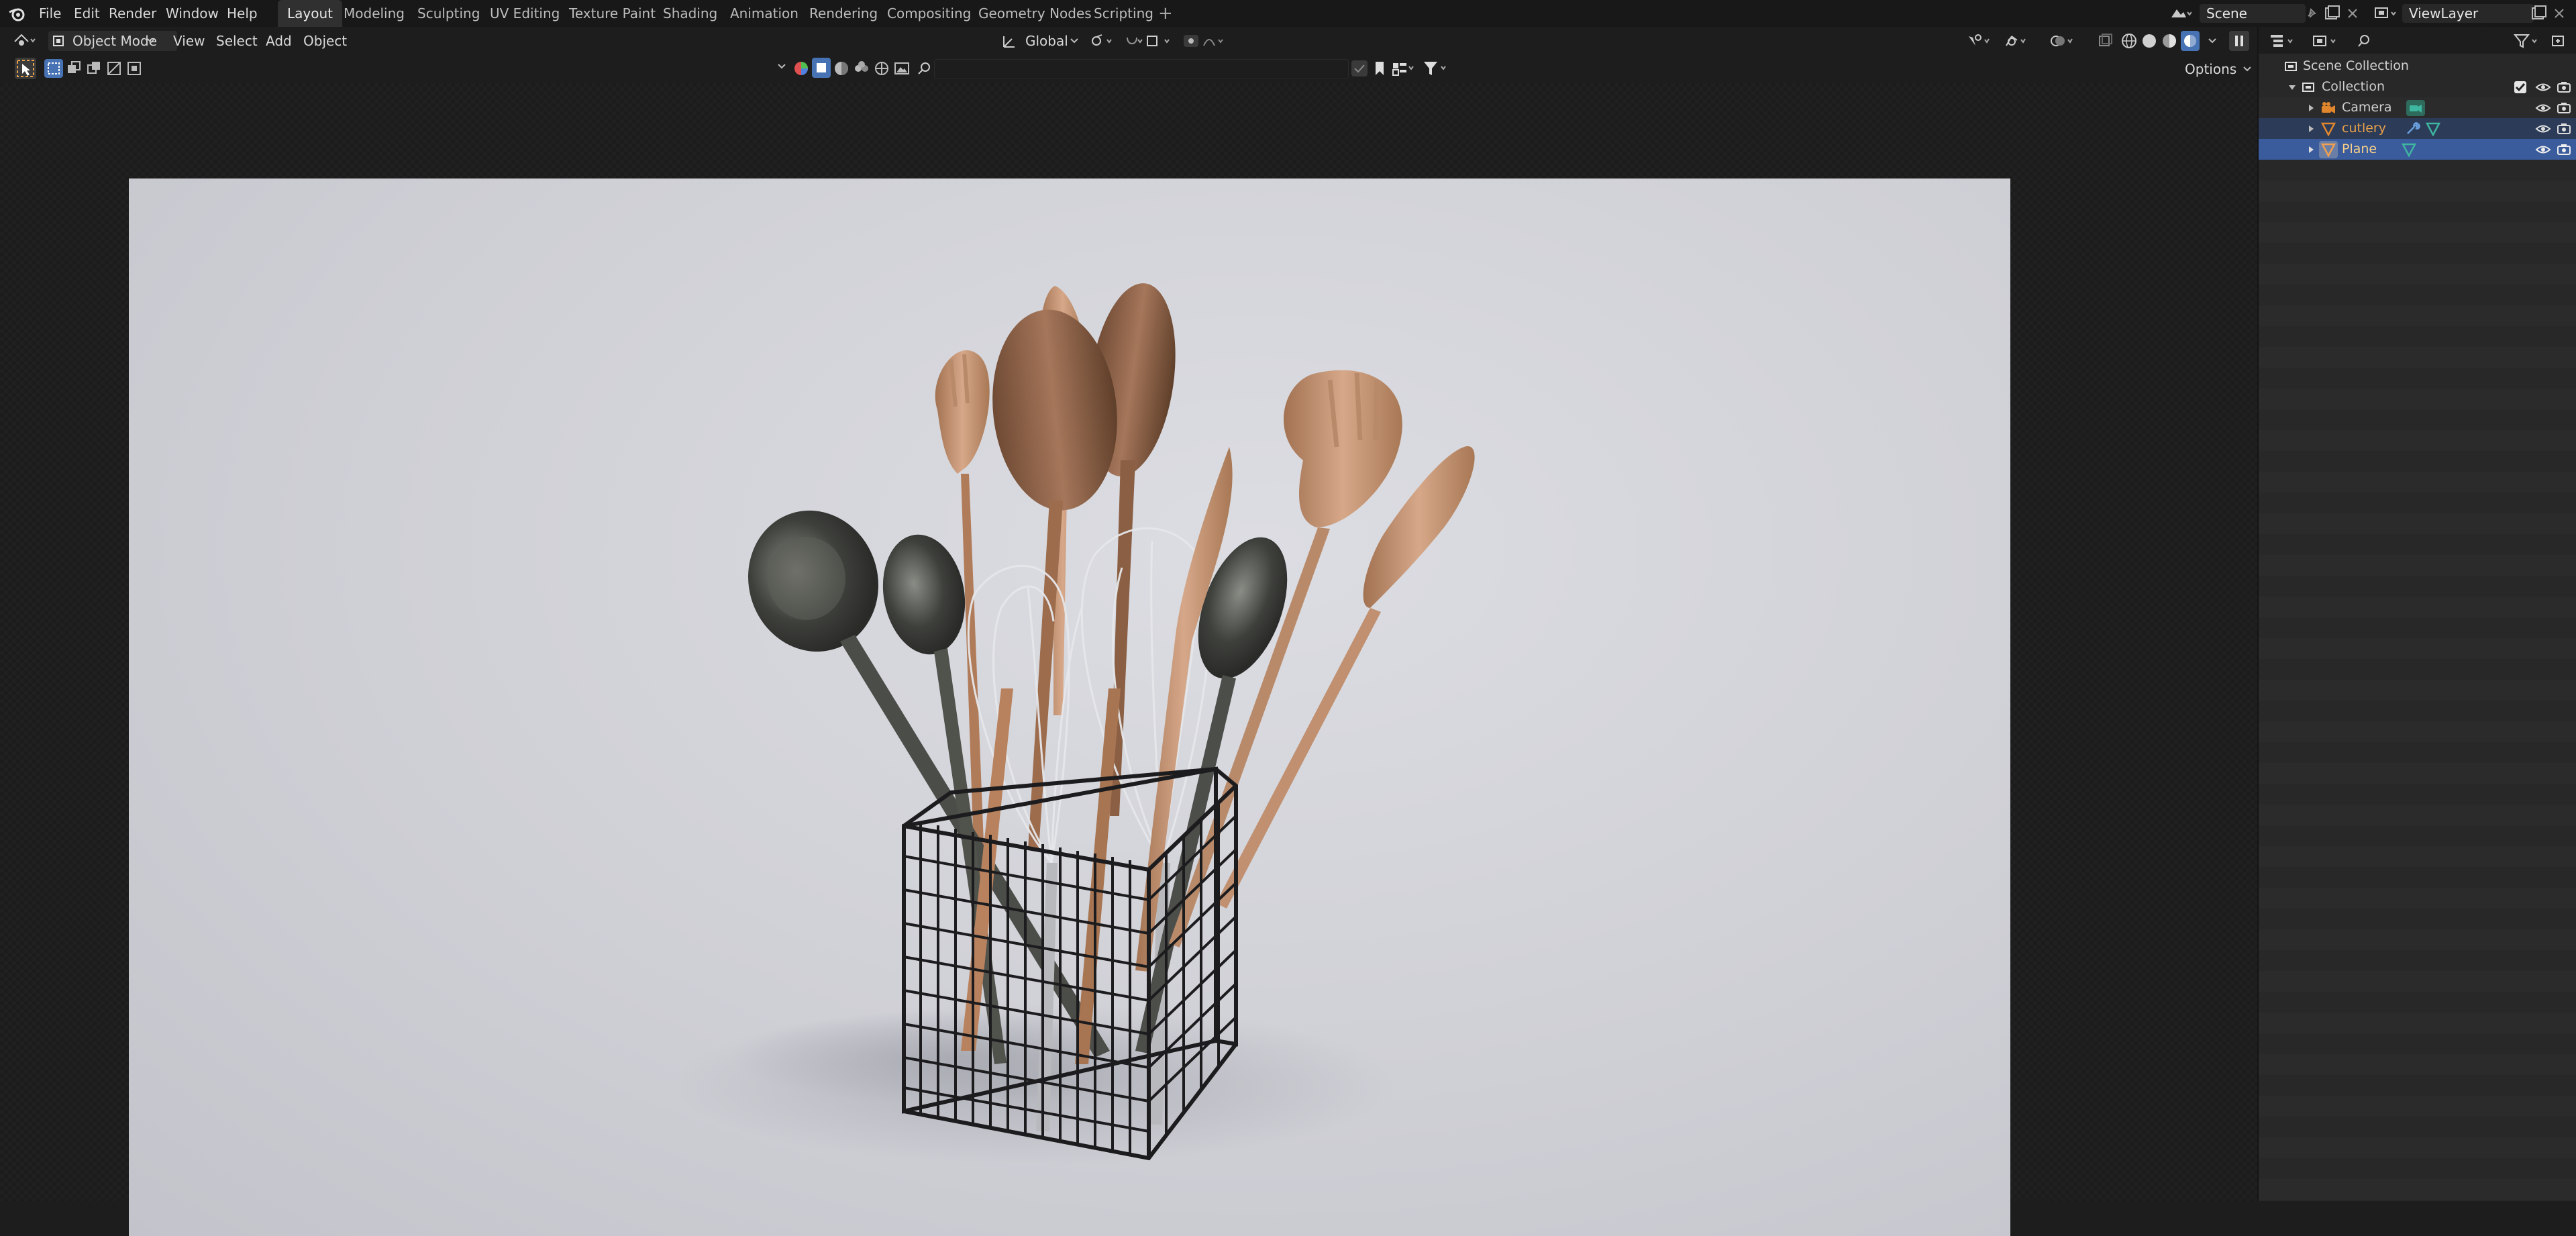 This screenshot has width=2576, height=1236. Describe the element at coordinates (2352, 13) in the screenshot. I see `close-scene-icon` at that location.